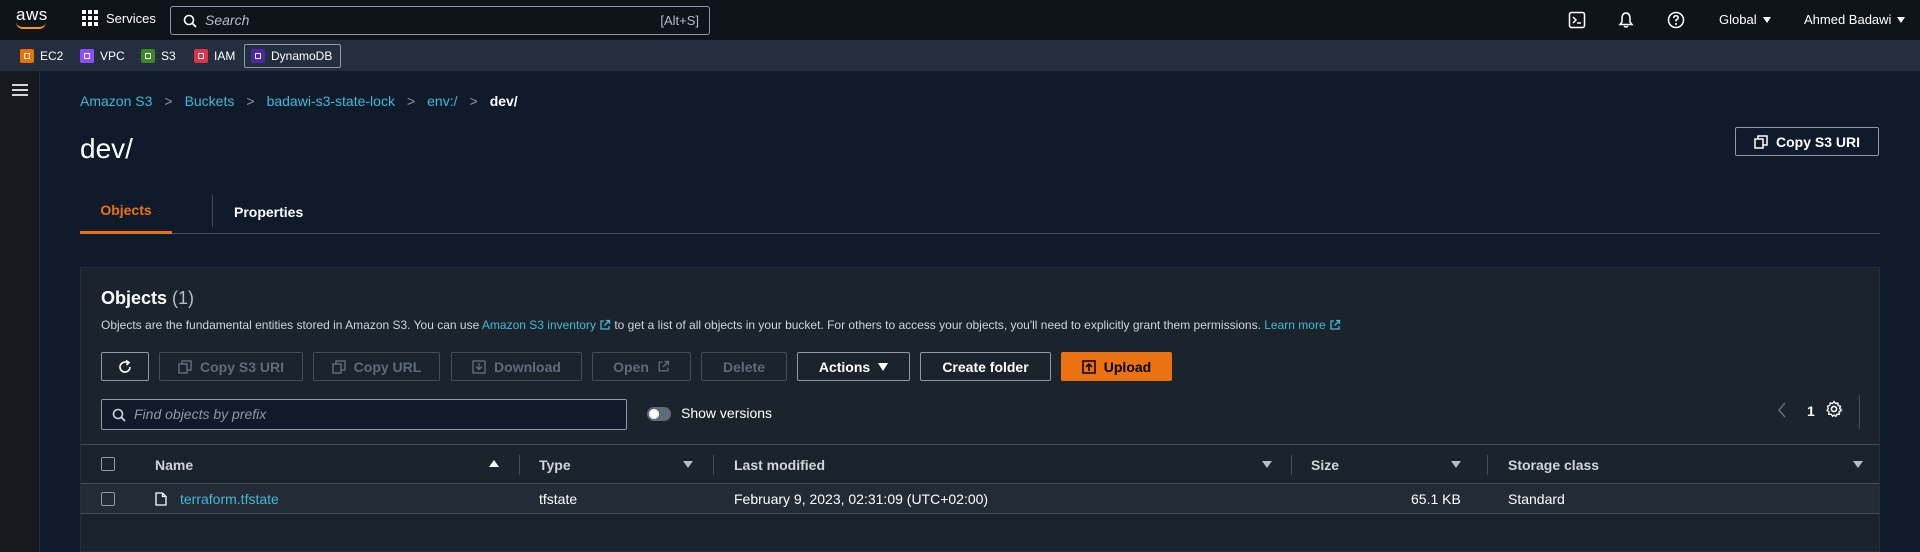 The width and height of the screenshot is (1920, 552). Describe the element at coordinates (331, 101) in the screenshot. I see `breadcrumb-bucket: badawi-s3-state-lock` at that location.